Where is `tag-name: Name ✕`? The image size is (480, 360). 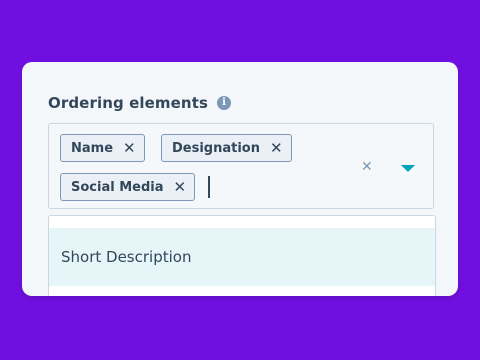 tag-name: Name ✕ is located at coordinates (102, 148).